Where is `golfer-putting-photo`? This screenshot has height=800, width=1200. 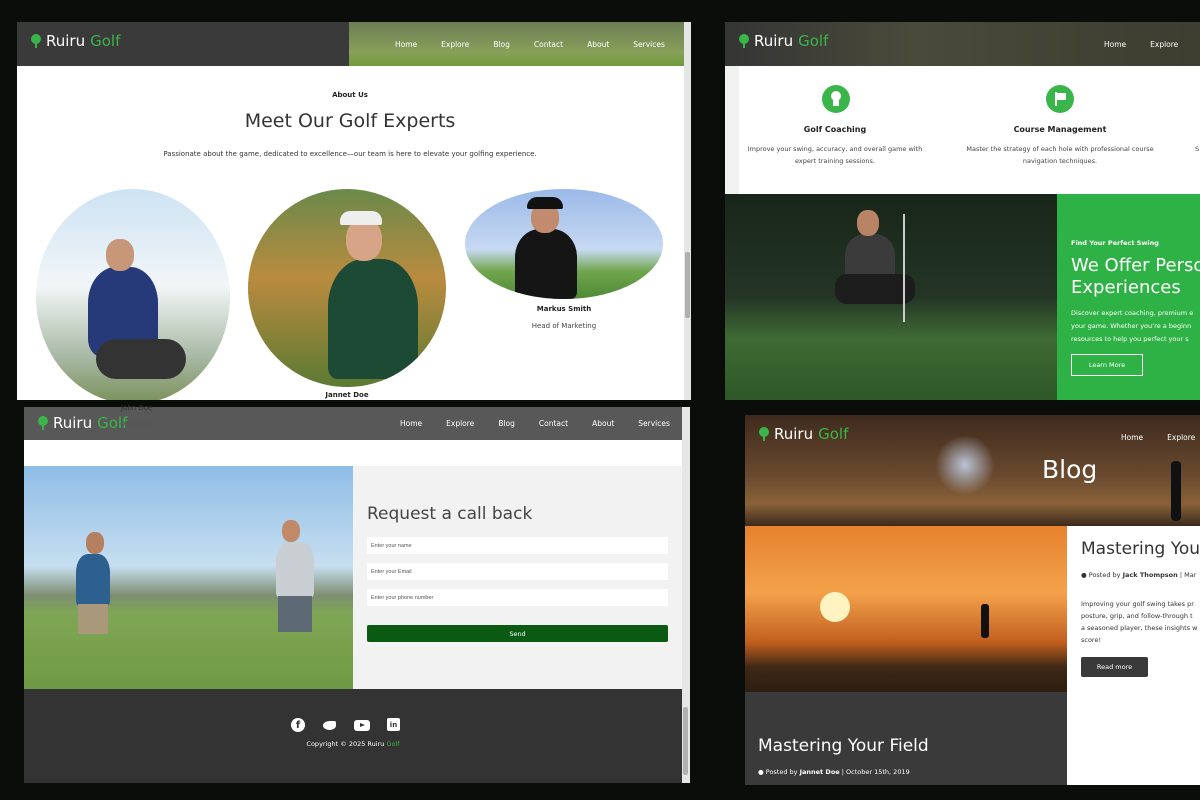
golfer-putting-photo is located at coordinates (891, 297).